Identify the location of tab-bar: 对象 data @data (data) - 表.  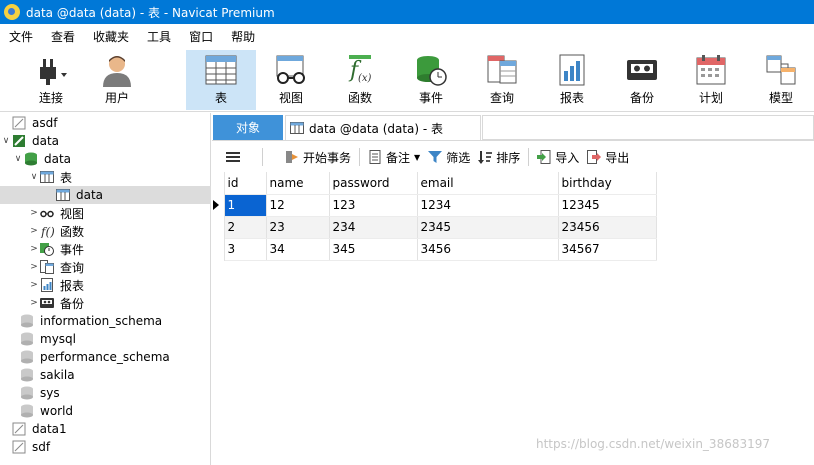
(513, 127).